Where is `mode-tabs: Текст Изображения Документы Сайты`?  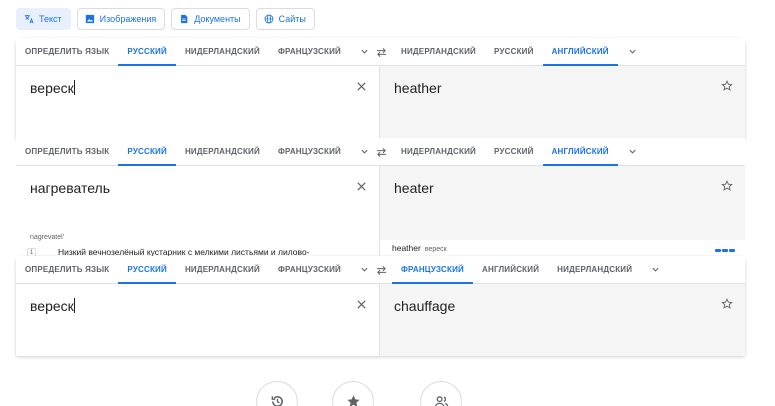
mode-tabs: Текст Изображения Документы Сайты is located at coordinates (165, 19).